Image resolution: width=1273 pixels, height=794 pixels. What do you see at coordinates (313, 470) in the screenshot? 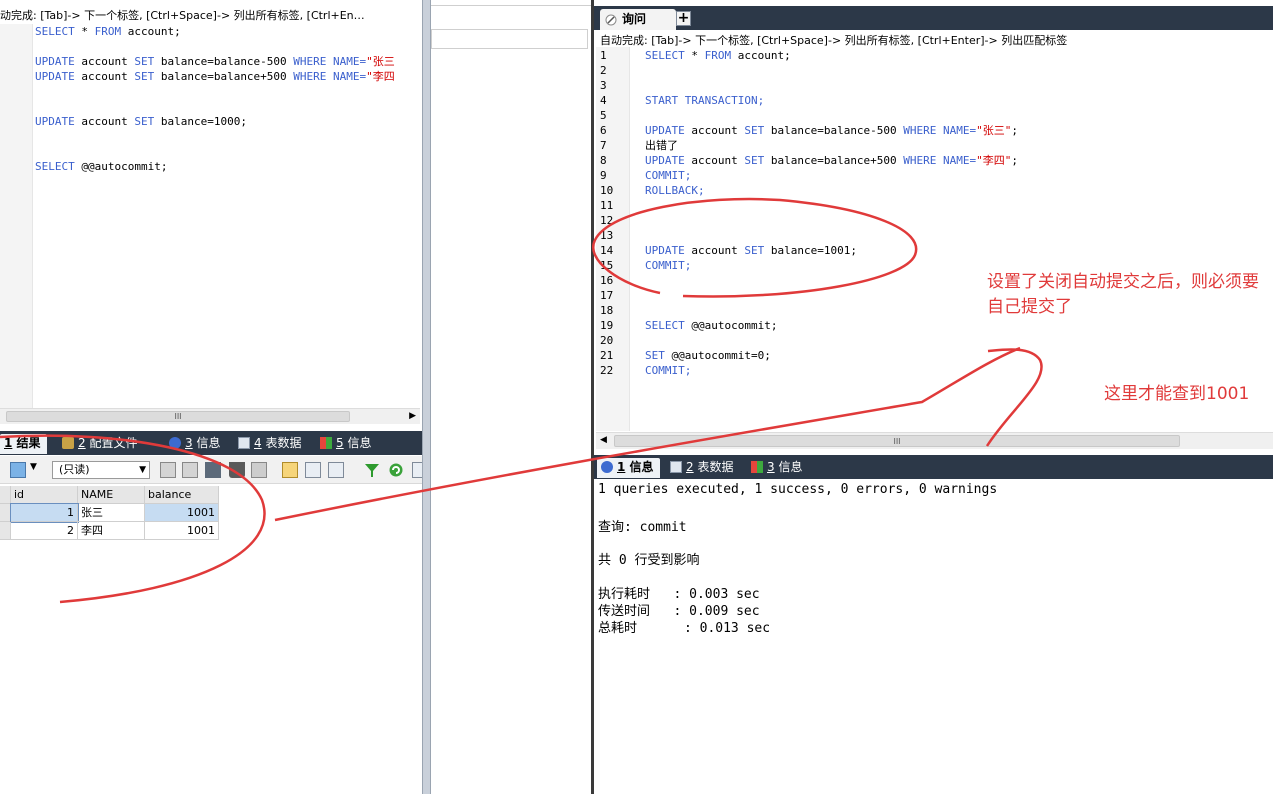
I see `form-view-icon` at bounding box center [313, 470].